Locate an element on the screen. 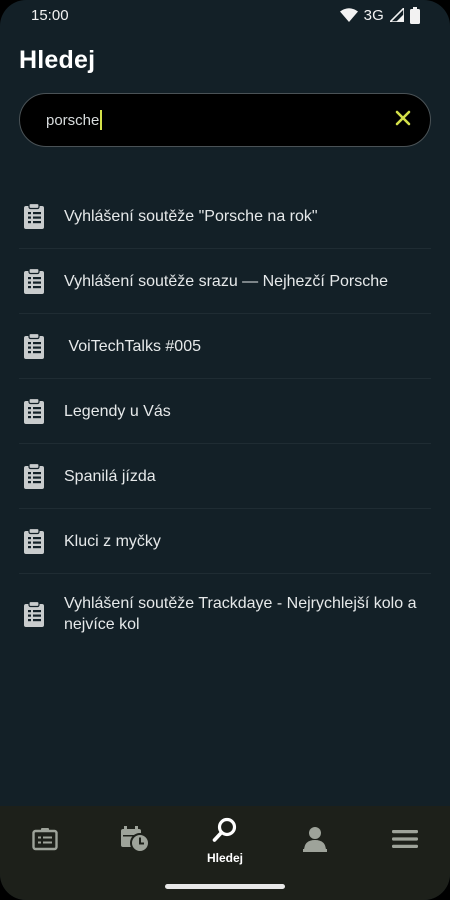  result-title: Legendy u Vás is located at coordinates (117, 411).